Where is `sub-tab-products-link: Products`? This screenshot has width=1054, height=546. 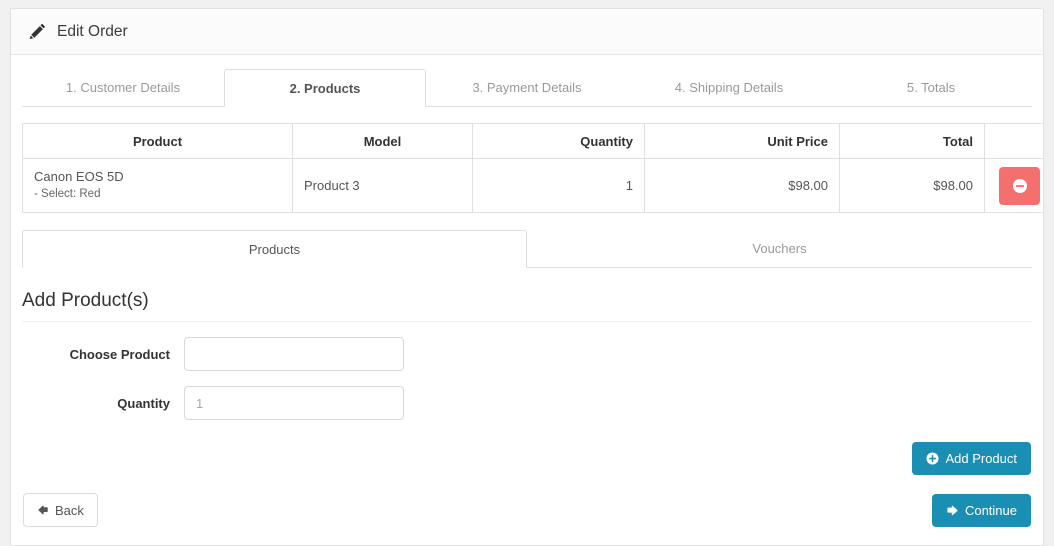
sub-tab-products-link: Products is located at coordinates (274, 249).